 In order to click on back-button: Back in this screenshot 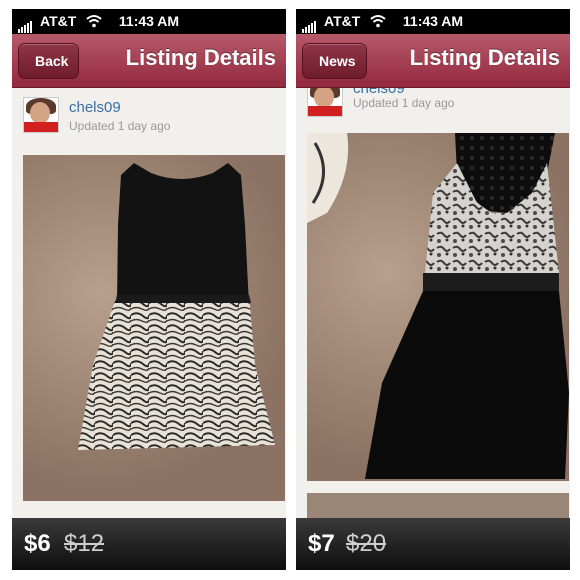, I will do `click(49, 61)`.